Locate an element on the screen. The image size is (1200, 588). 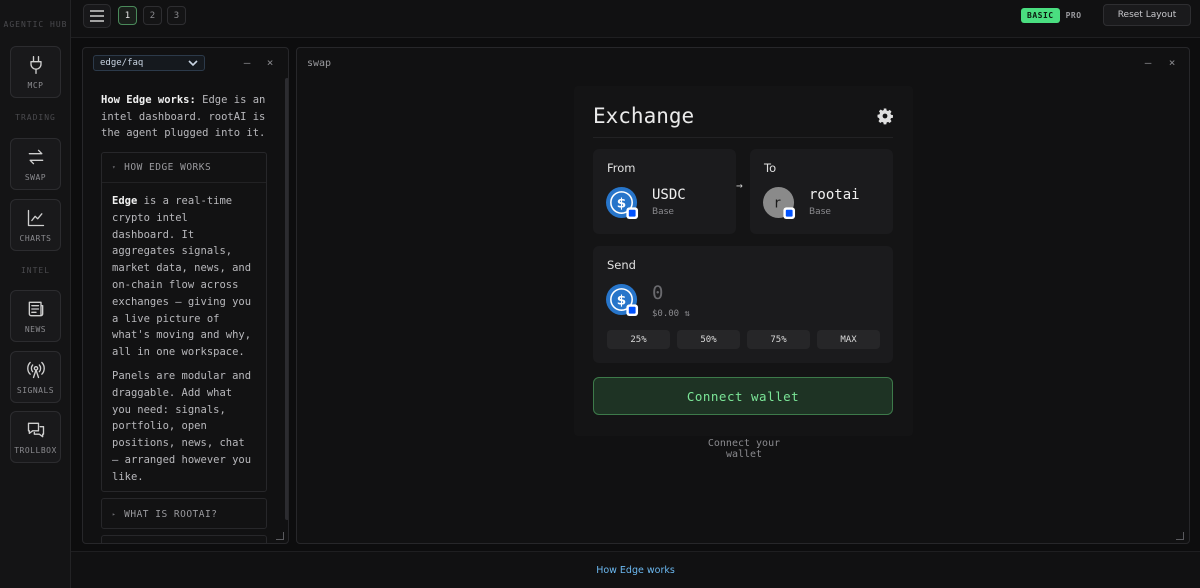
chevron-down-icon is located at coordinates (193, 63).